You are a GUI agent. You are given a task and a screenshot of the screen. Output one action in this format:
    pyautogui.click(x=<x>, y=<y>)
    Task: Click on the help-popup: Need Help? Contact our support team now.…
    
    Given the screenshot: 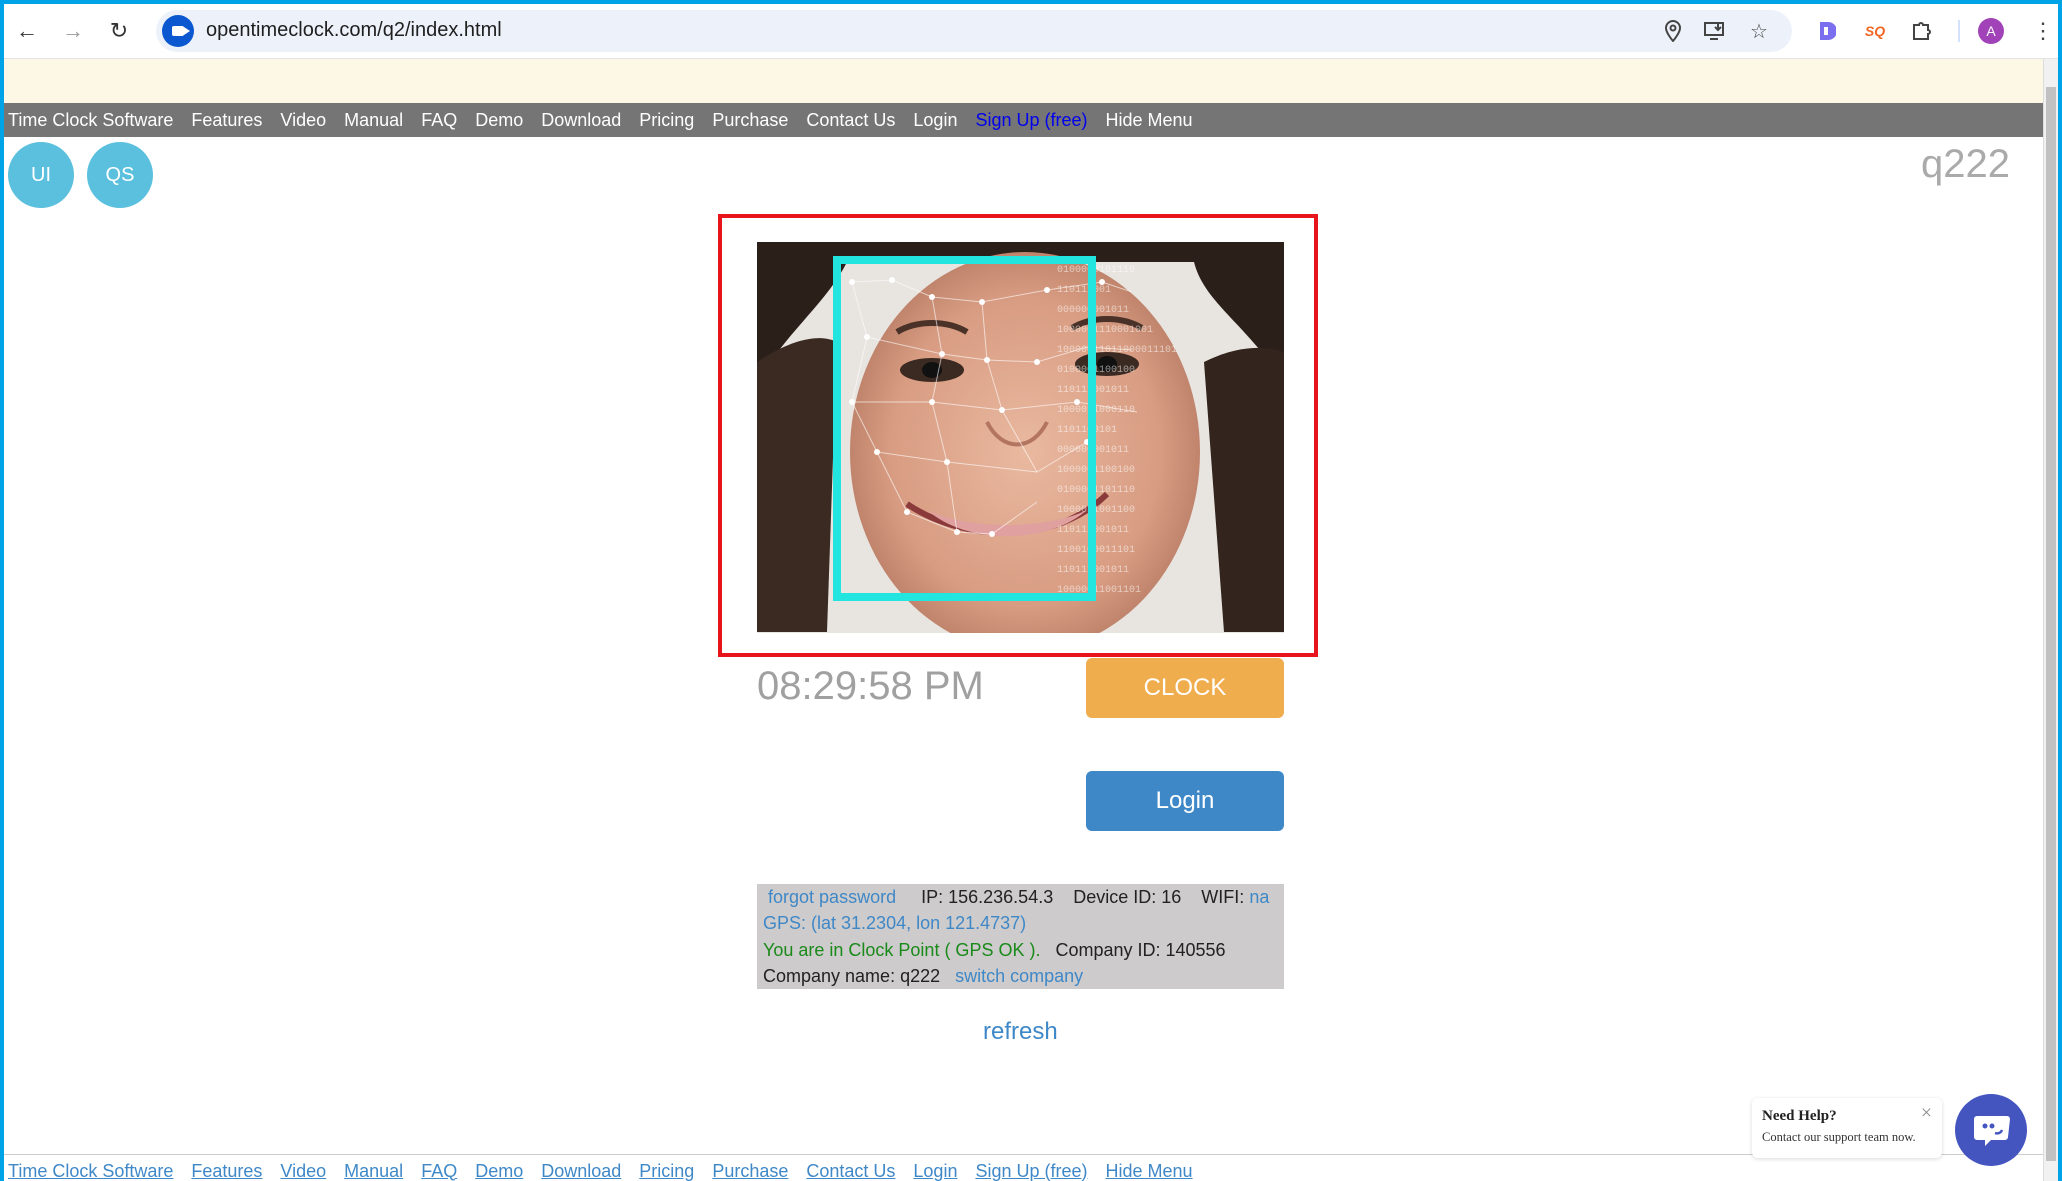 What is the action you would take?
    pyautogui.click(x=1847, y=1128)
    